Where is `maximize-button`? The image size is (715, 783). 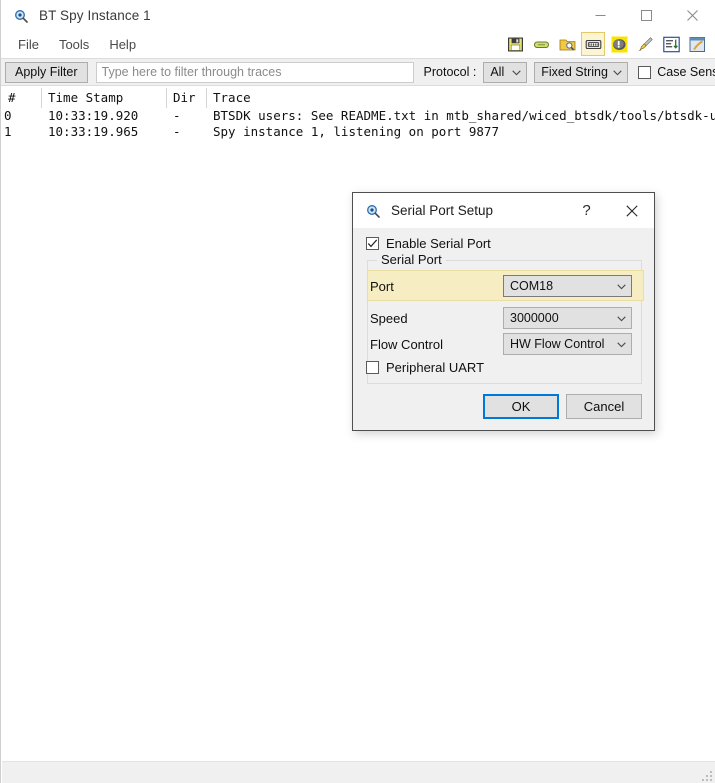
maximize-button is located at coordinates (646, 15).